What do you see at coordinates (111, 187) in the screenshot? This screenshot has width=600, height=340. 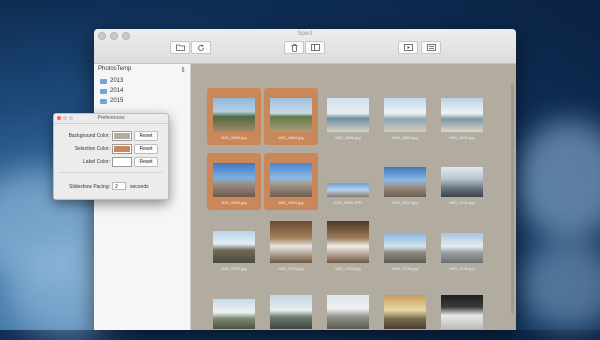 I see `slideshow-pacing-row: Slideshow Pacing: 2 seconds` at bounding box center [111, 187].